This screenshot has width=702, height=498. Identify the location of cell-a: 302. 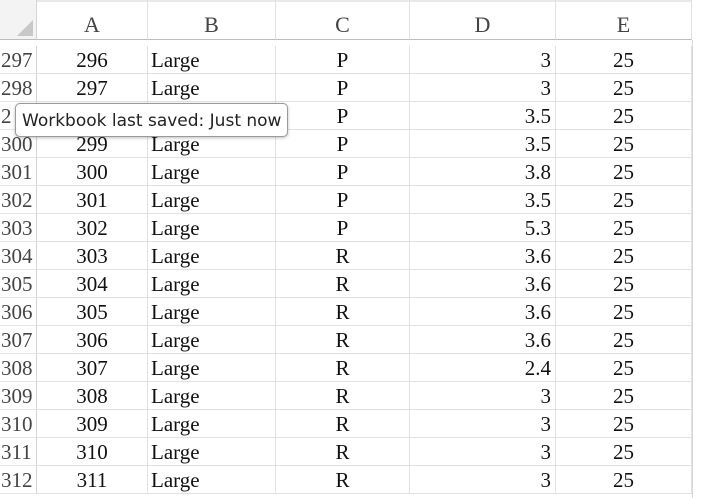
(92, 228).